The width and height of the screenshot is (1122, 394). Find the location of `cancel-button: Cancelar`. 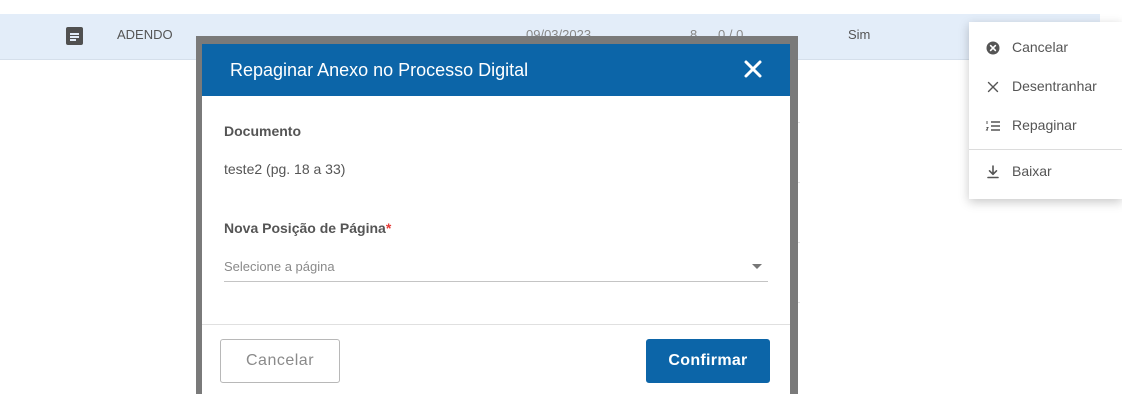

cancel-button: Cancelar is located at coordinates (280, 361).